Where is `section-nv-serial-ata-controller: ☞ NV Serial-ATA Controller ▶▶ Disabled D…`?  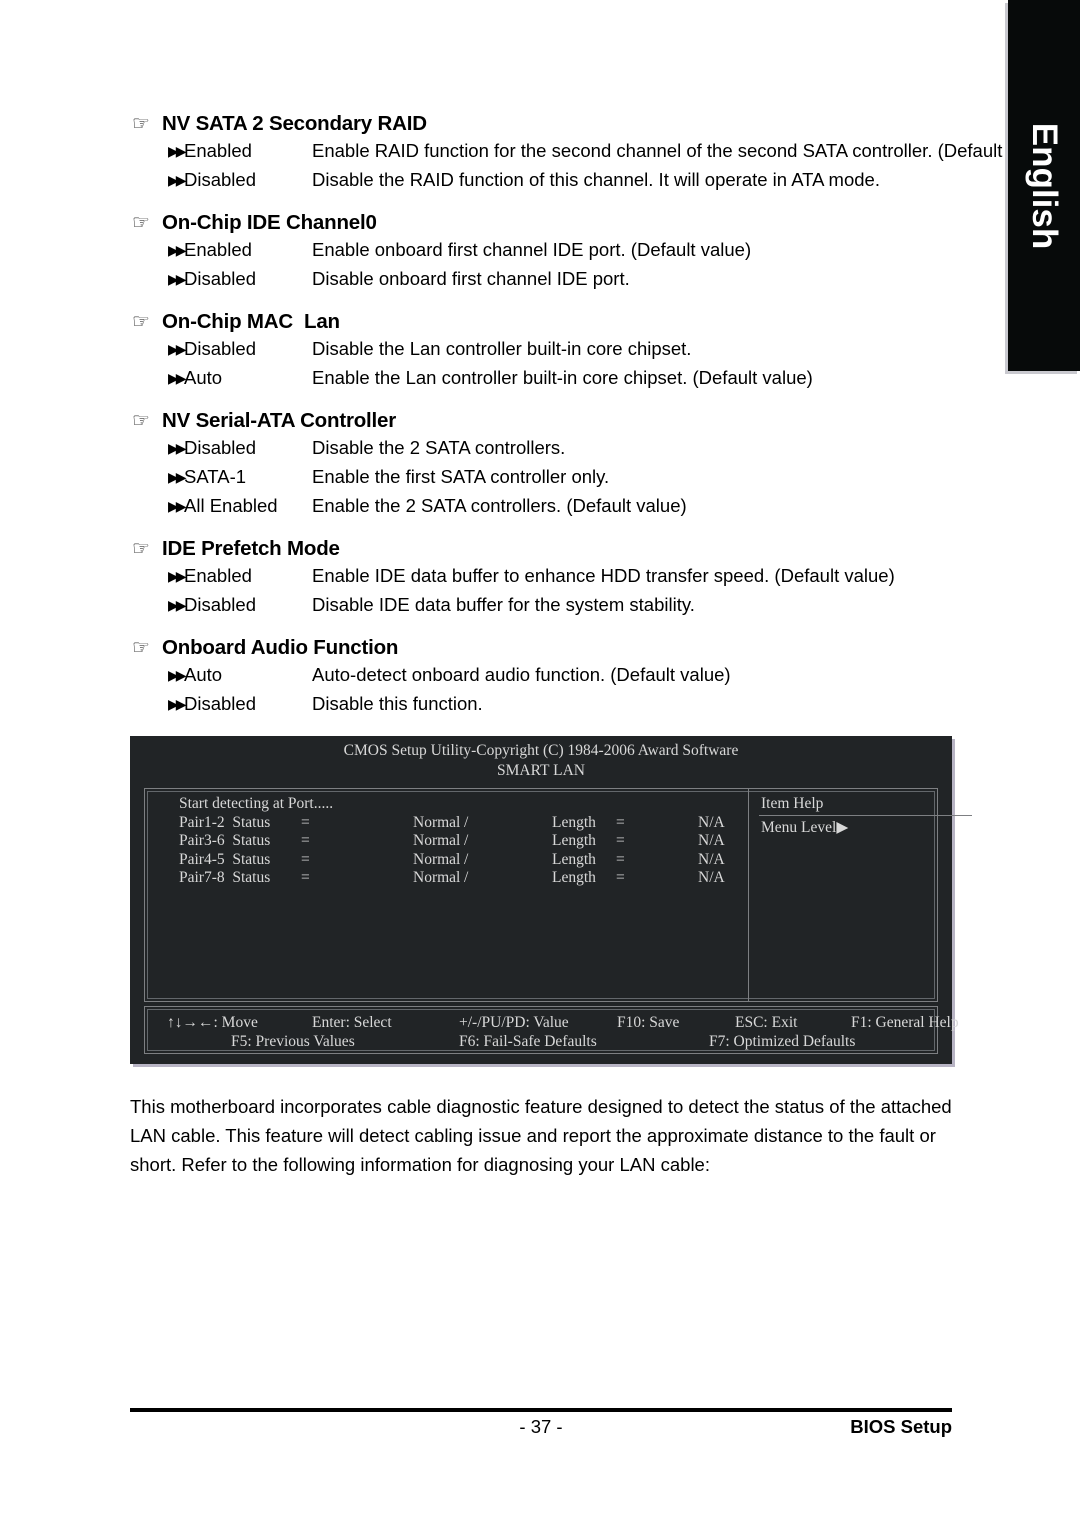
section-nv-serial-ata-controller: ☞ NV Serial-ATA Controller ▶▶ Disabled D… is located at coordinates (504, 466).